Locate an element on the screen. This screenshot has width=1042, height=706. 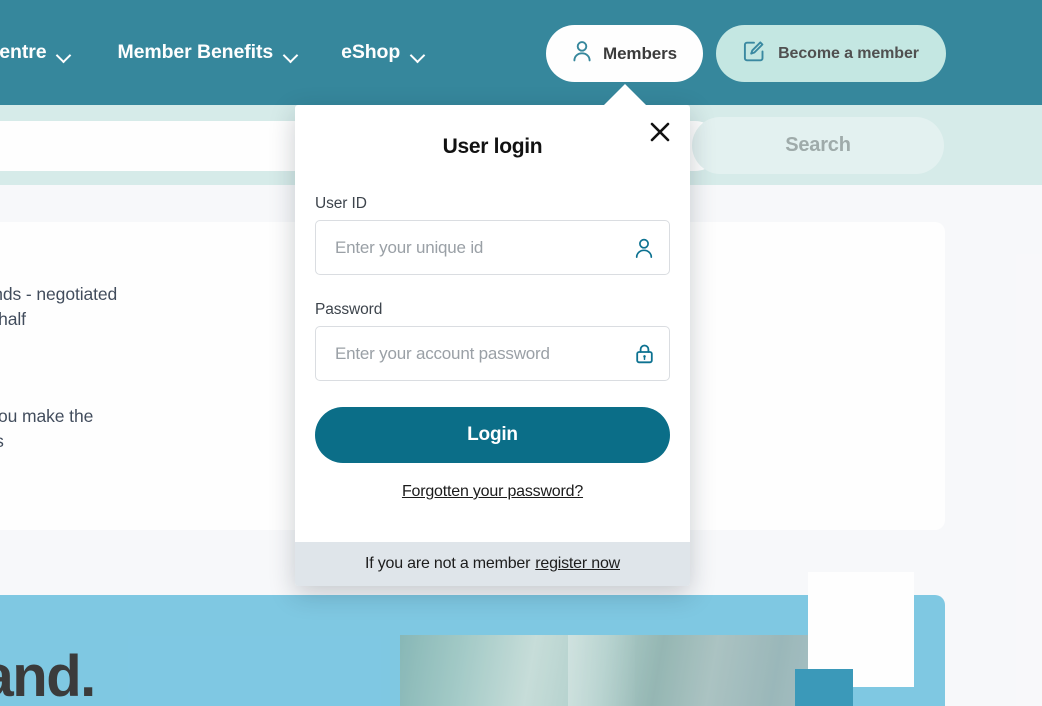
register-now-link: register now is located at coordinates (577, 564).